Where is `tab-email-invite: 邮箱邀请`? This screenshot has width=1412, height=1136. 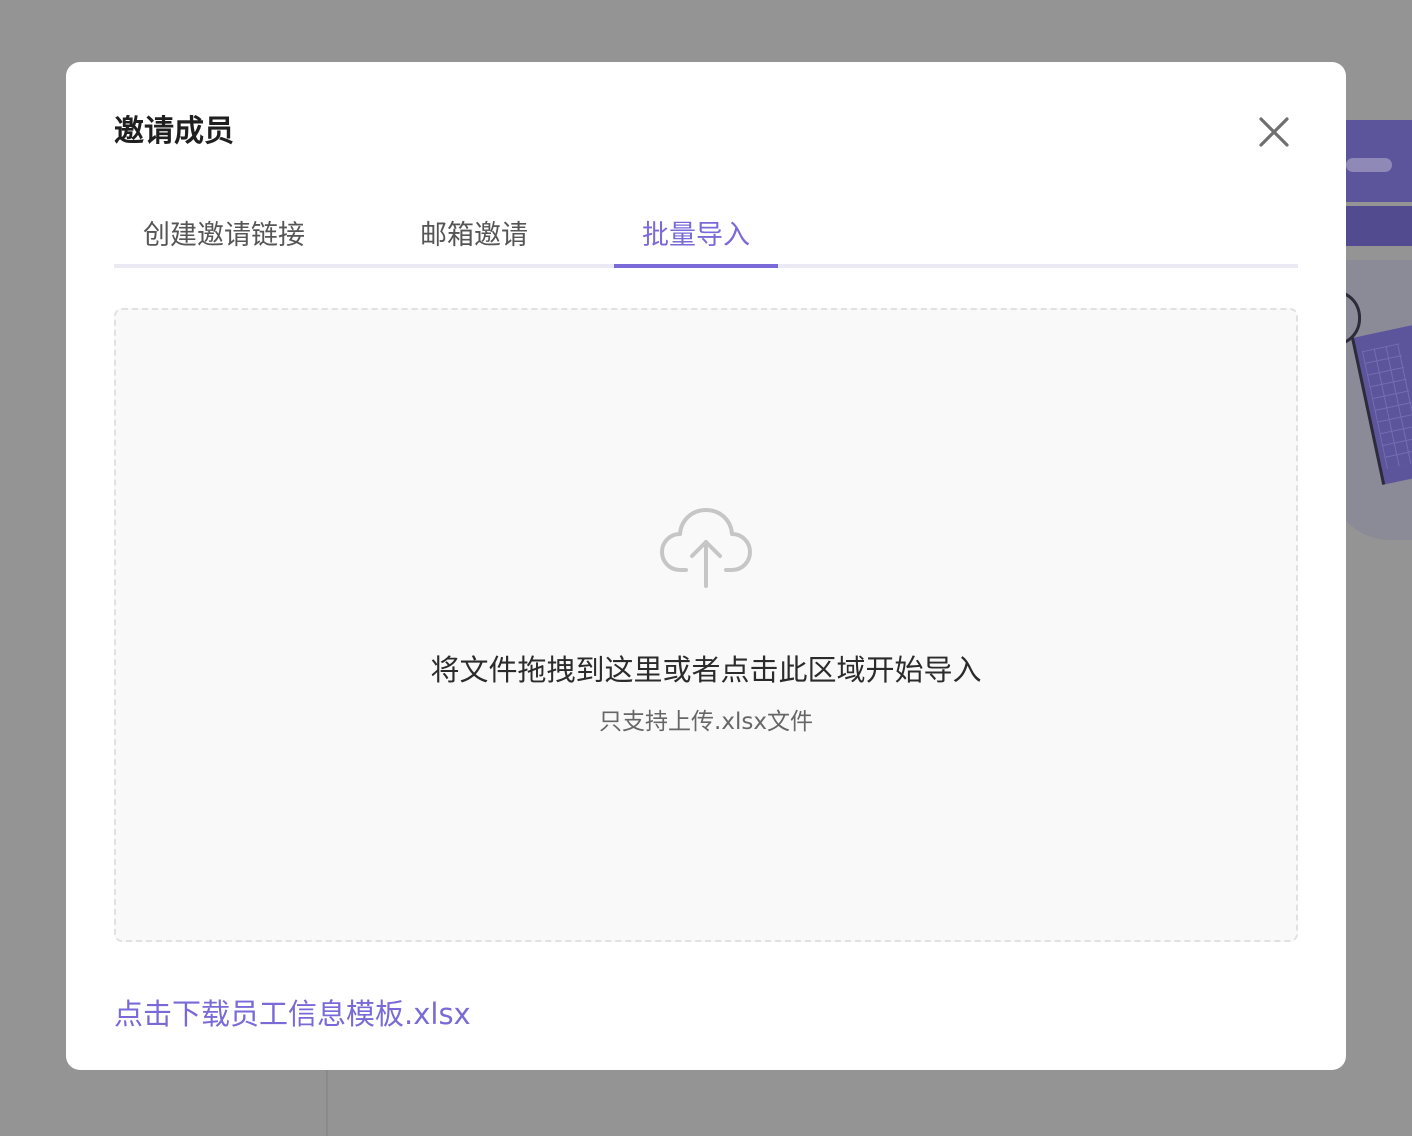
tab-email-invite: 邮箱邀请 is located at coordinates (474, 238).